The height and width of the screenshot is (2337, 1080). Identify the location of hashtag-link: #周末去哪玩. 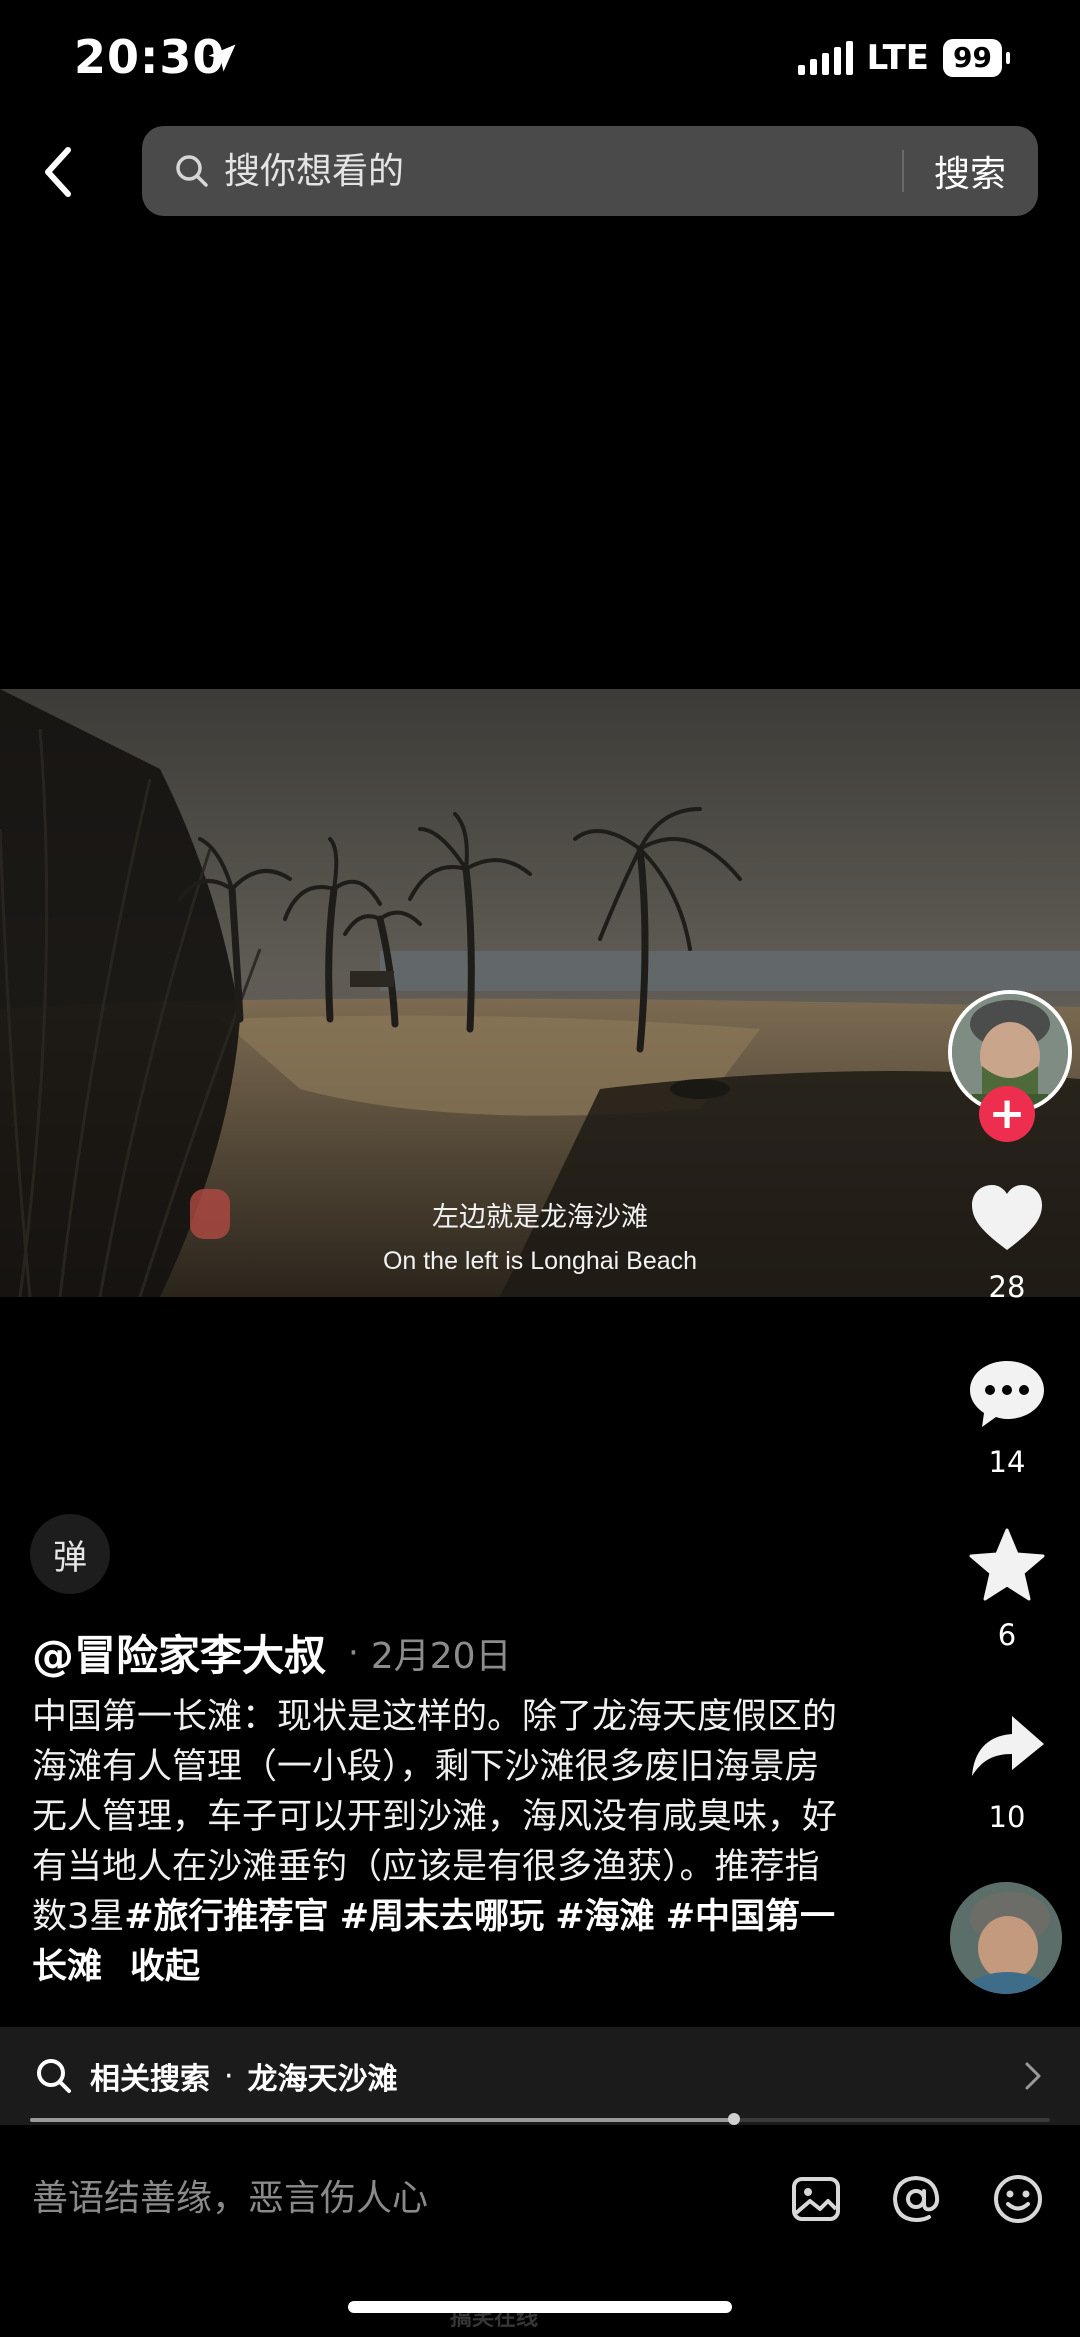
(442, 1917).